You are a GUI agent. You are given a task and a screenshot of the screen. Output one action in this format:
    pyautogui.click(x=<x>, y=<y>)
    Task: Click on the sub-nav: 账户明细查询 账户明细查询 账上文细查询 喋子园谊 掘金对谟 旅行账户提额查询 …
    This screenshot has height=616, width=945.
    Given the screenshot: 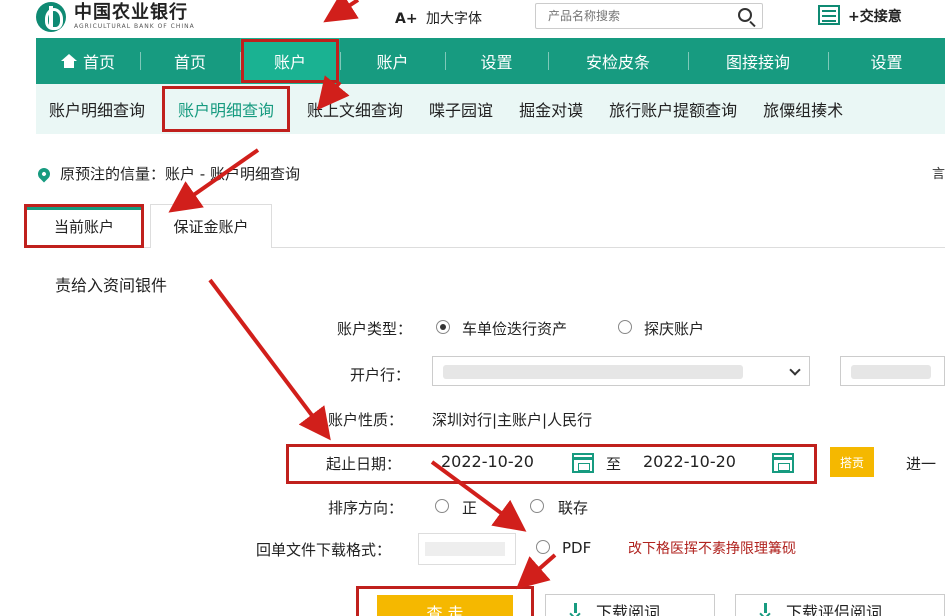 What is the action you would take?
    pyautogui.click(x=490, y=109)
    